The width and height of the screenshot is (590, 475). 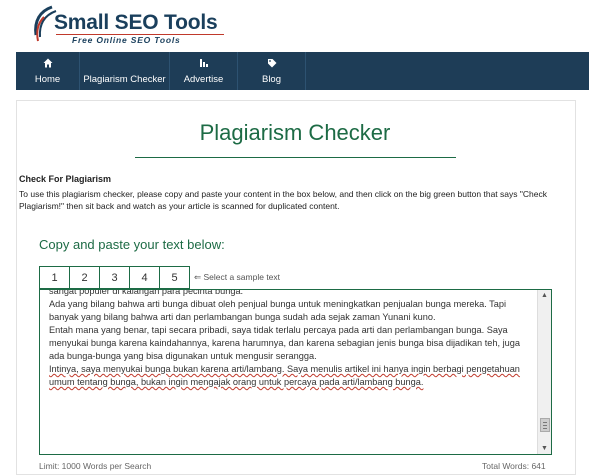 What do you see at coordinates (65, 179) in the screenshot?
I see `section-heading: Check For Plagiarism` at bounding box center [65, 179].